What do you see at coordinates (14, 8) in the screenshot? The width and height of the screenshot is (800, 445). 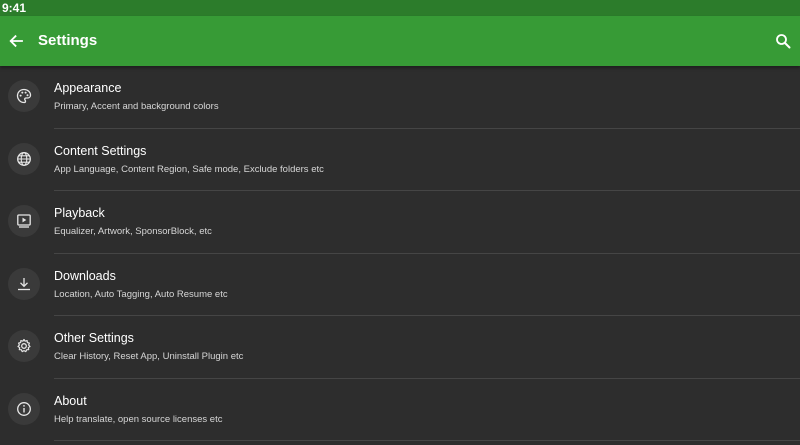 I see `status-time: 9:41` at bounding box center [14, 8].